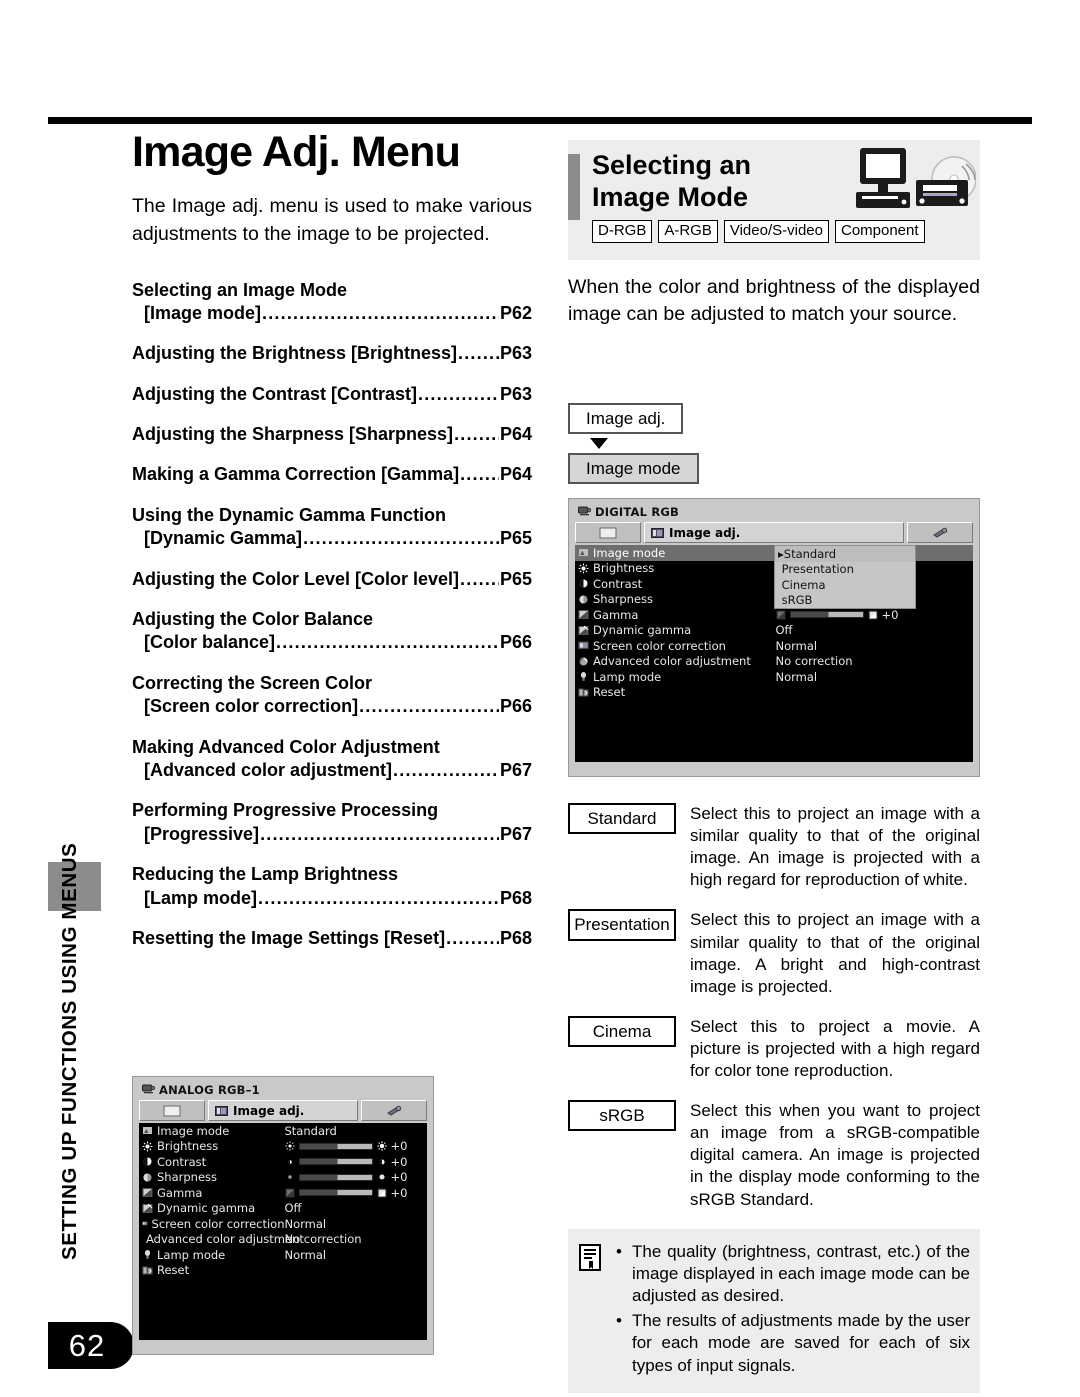 The height and width of the screenshot is (1397, 1080). I want to click on toc-entry-sublabel: [Dynamic Gamma], so click(223, 538).